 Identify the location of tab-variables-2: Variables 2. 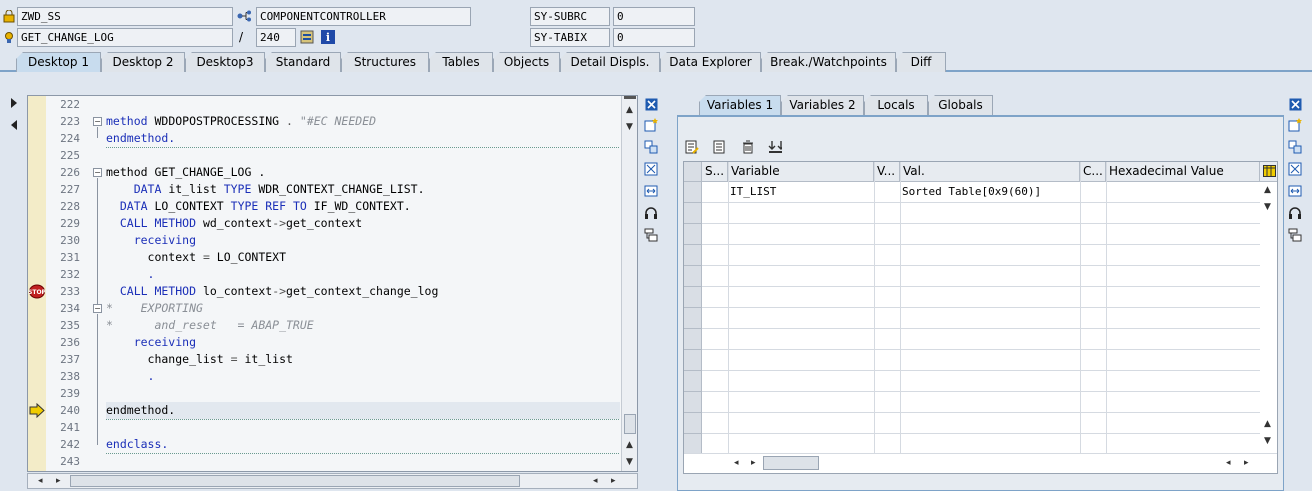
(822, 105).